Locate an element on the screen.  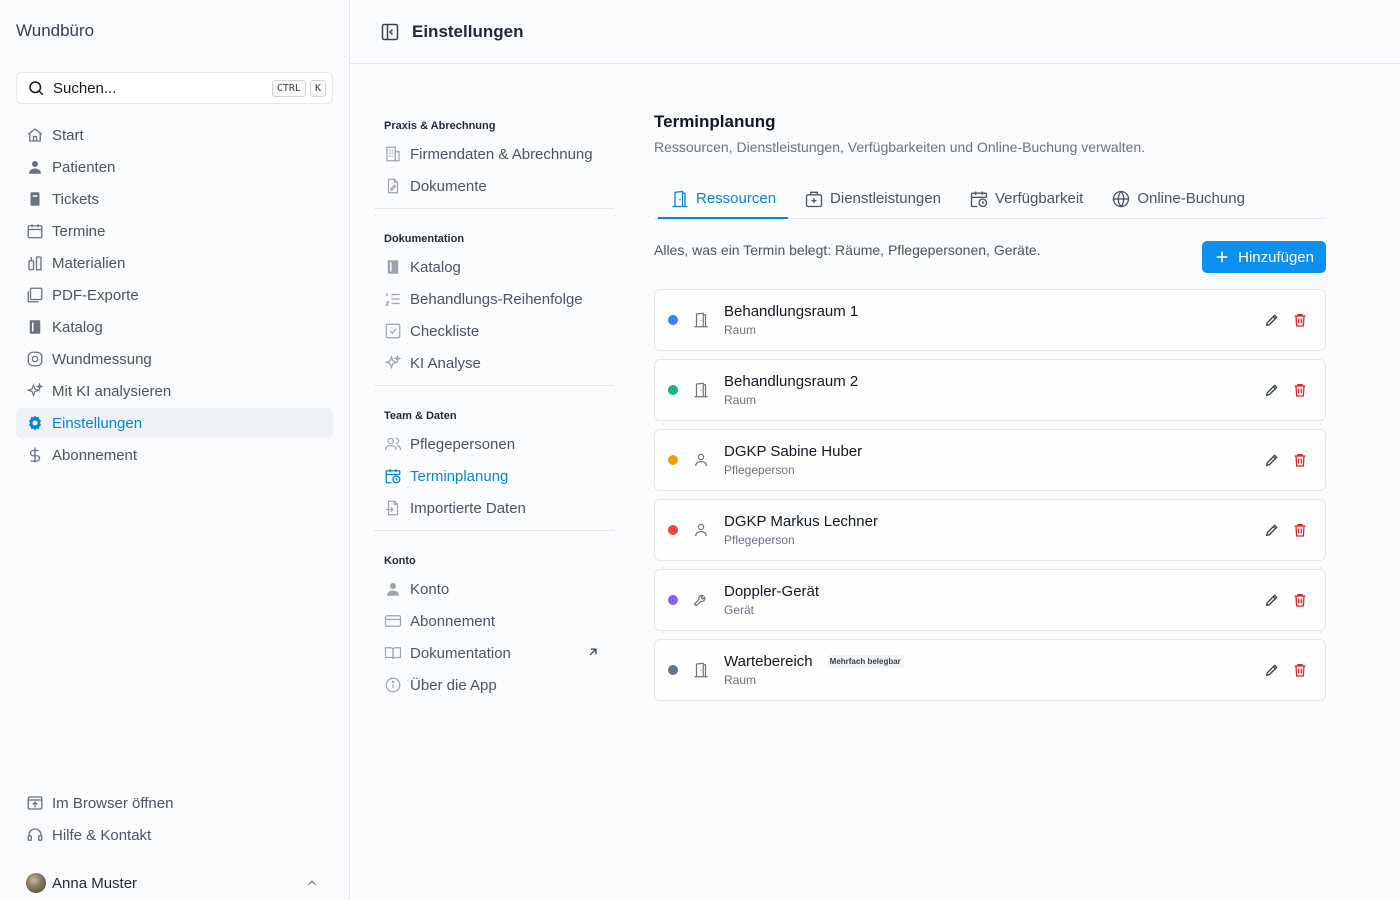
sidebar-item-wundmessung: Wundmessung is located at coordinates (174, 359).